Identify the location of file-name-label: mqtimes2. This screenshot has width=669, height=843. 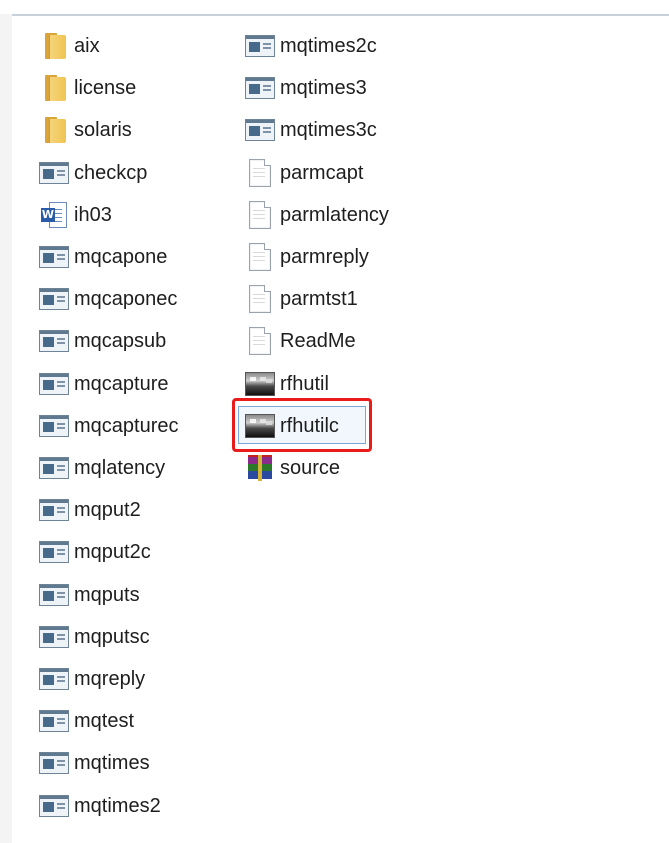
(117, 805).